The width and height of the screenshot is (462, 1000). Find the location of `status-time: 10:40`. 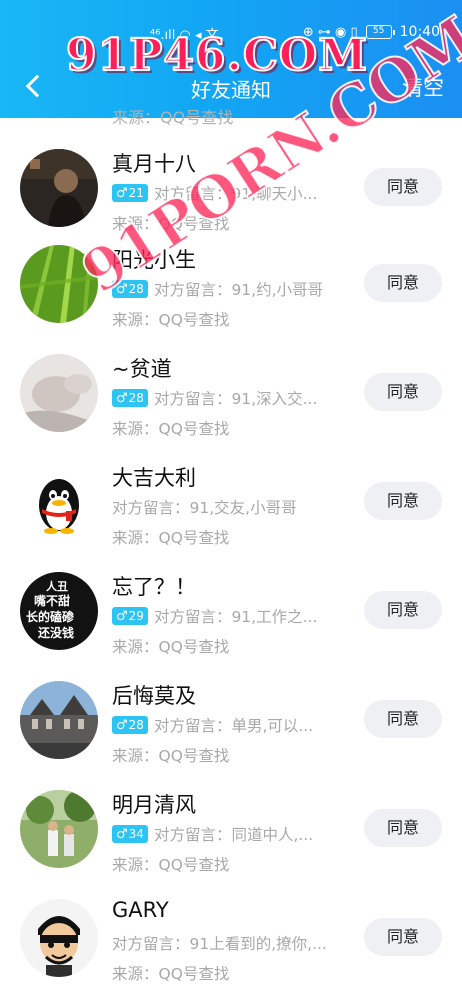

status-time: 10:40 is located at coordinates (419, 32).